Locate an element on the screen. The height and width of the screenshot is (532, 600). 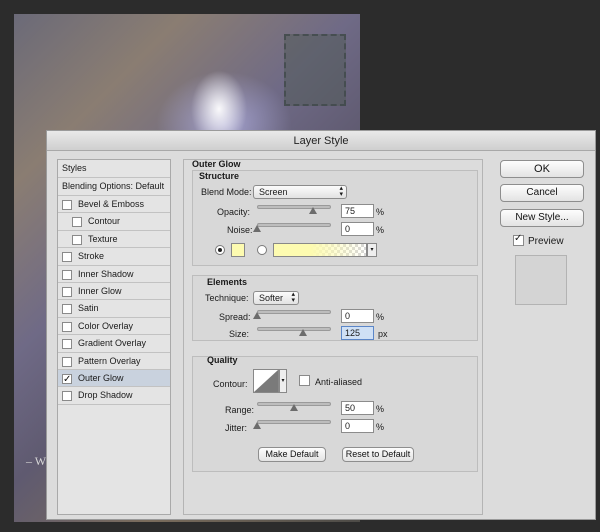
dialog-title: Layer Style is located at coordinates (321, 141).